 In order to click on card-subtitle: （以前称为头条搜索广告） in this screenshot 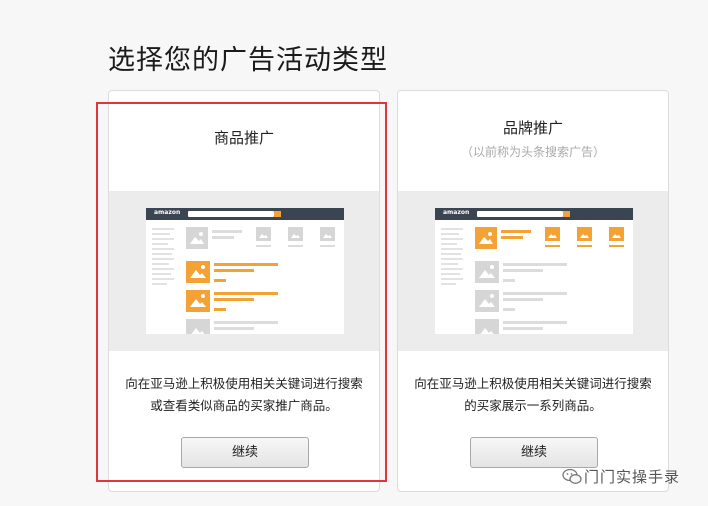, I will do `click(532, 152)`.